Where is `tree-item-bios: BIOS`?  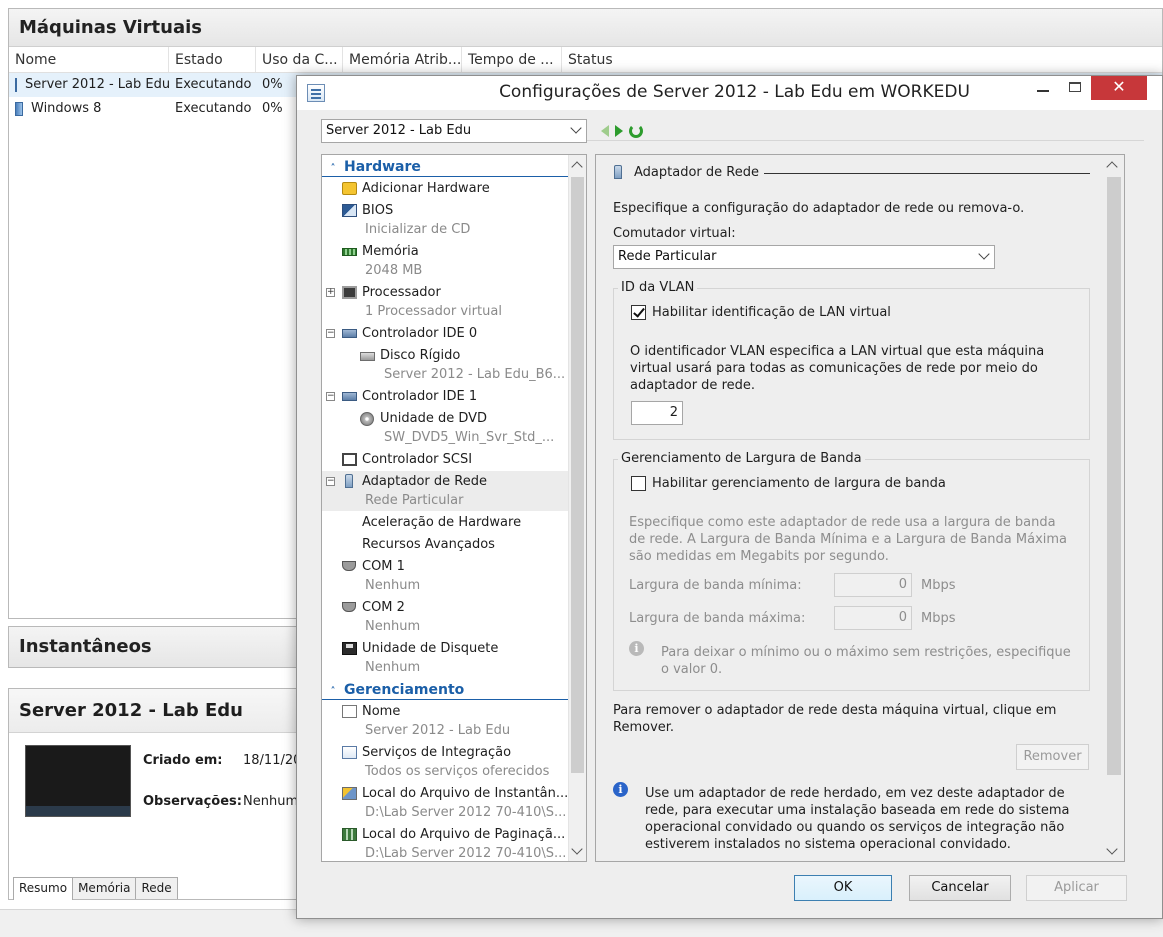 tree-item-bios: BIOS is located at coordinates (445, 211).